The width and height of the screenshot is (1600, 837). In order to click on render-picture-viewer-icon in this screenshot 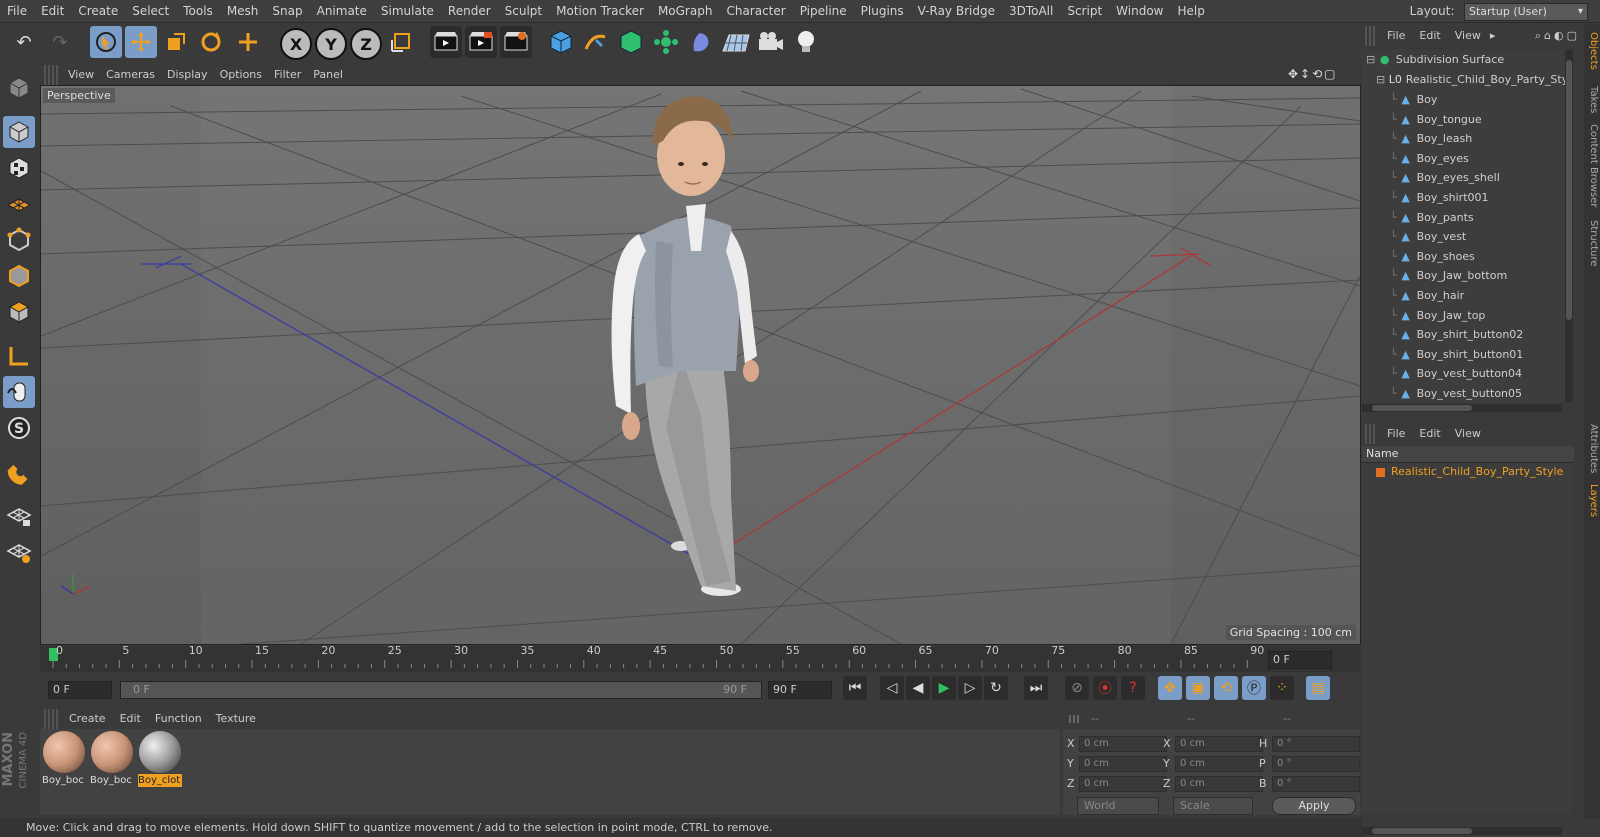, I will do `click(481, 42)`.